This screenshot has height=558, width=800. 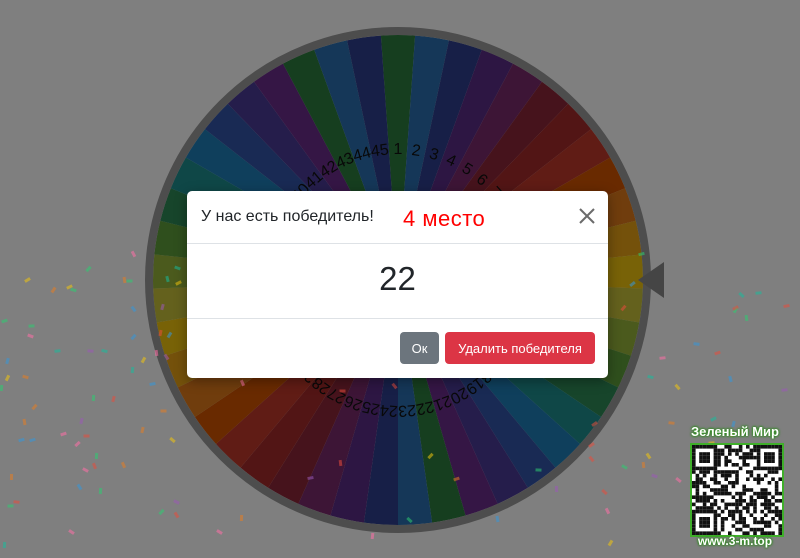 What do you see at coordinates (444, 218) in the screenshot?
I see `winner-place-label: 4 место` at bounding box center [444, 218].